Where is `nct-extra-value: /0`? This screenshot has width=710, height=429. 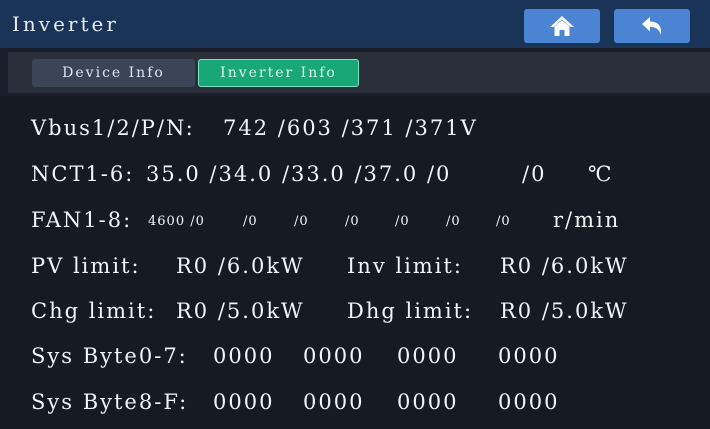 nct-extra-value: /0 is located at coordinates (534, 174).